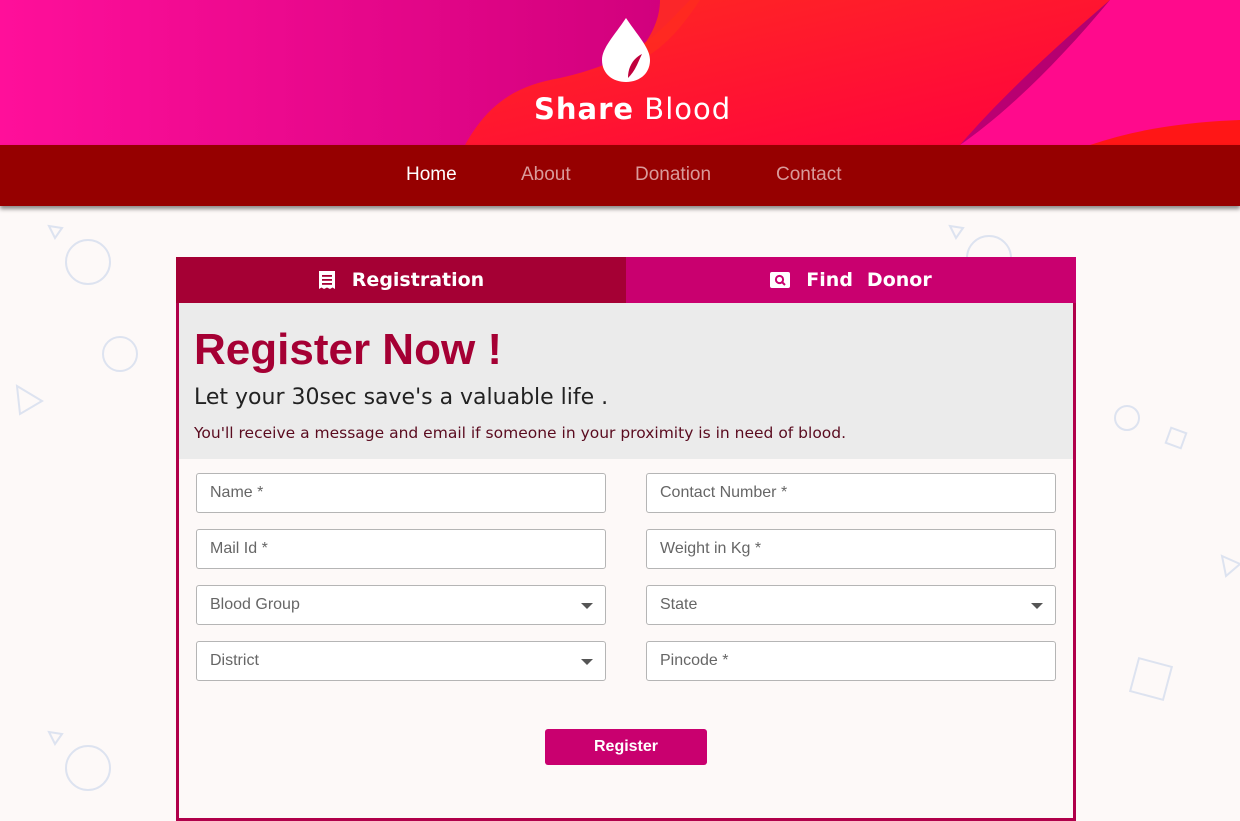 This screenshot has height=821, width=1240. Describe the element at coordinates (234, 660) in the screenshot. I see `district-value: District` at that location.